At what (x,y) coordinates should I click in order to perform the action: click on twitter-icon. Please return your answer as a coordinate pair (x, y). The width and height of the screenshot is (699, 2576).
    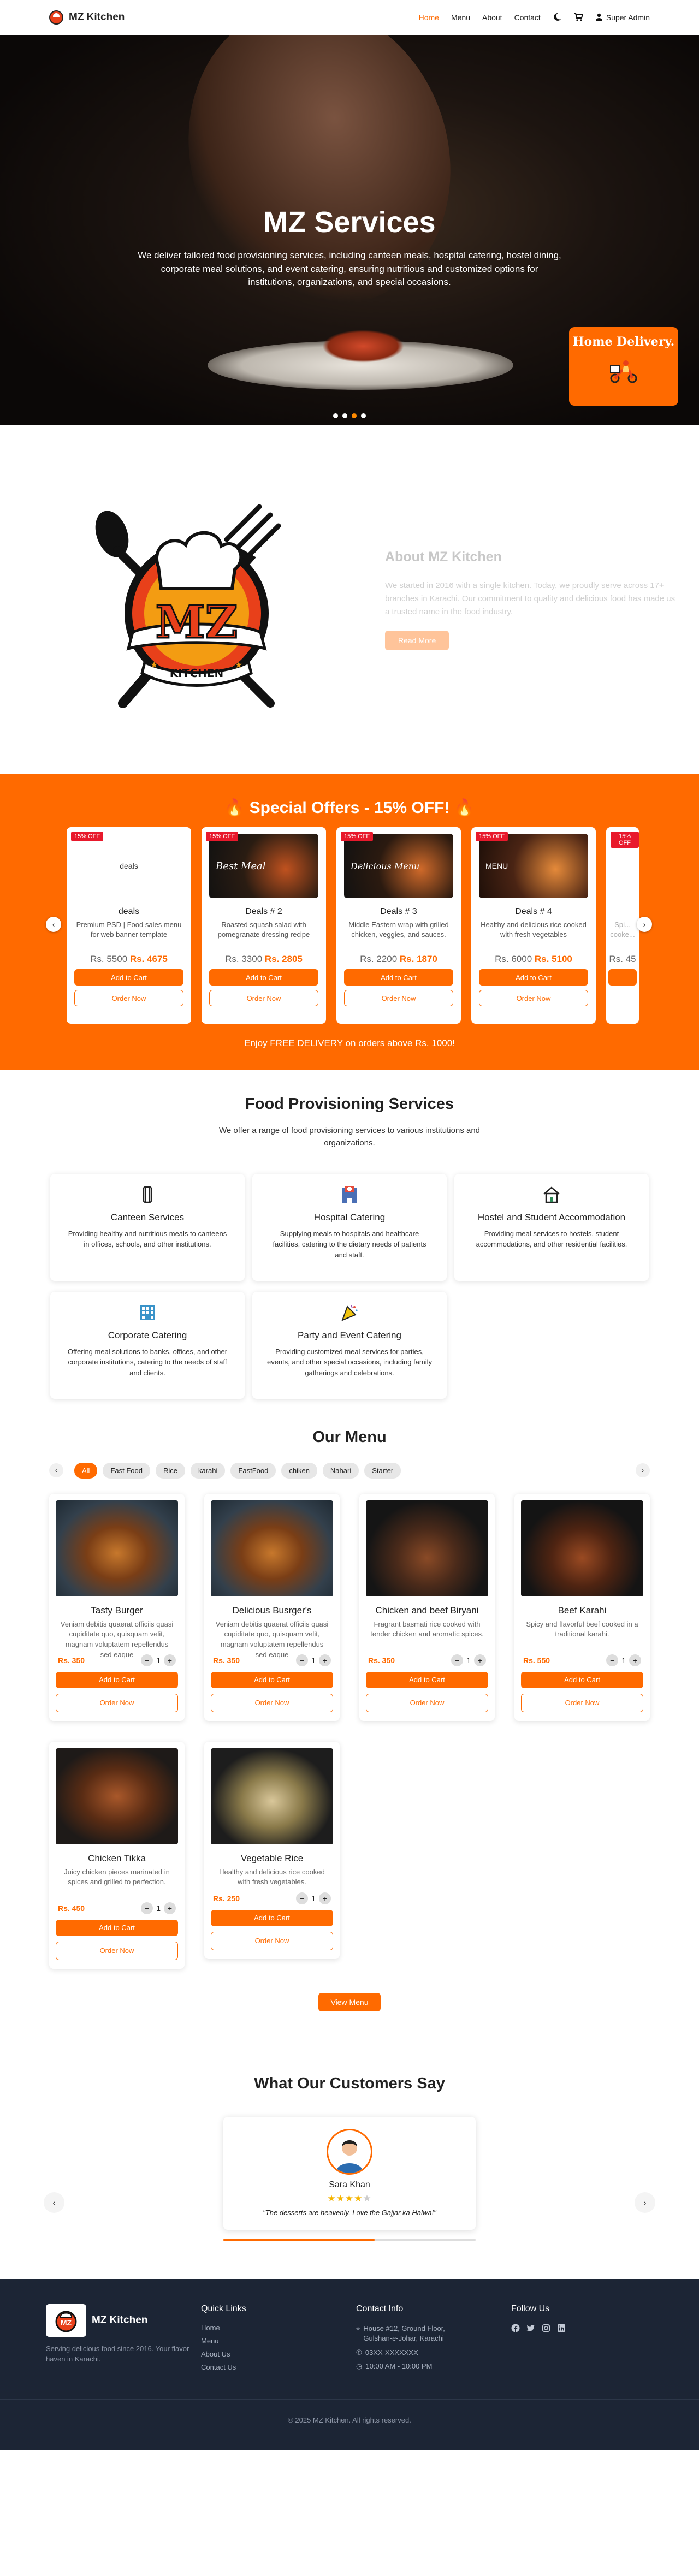
    Looking at the image, I should click on (530, 2329).